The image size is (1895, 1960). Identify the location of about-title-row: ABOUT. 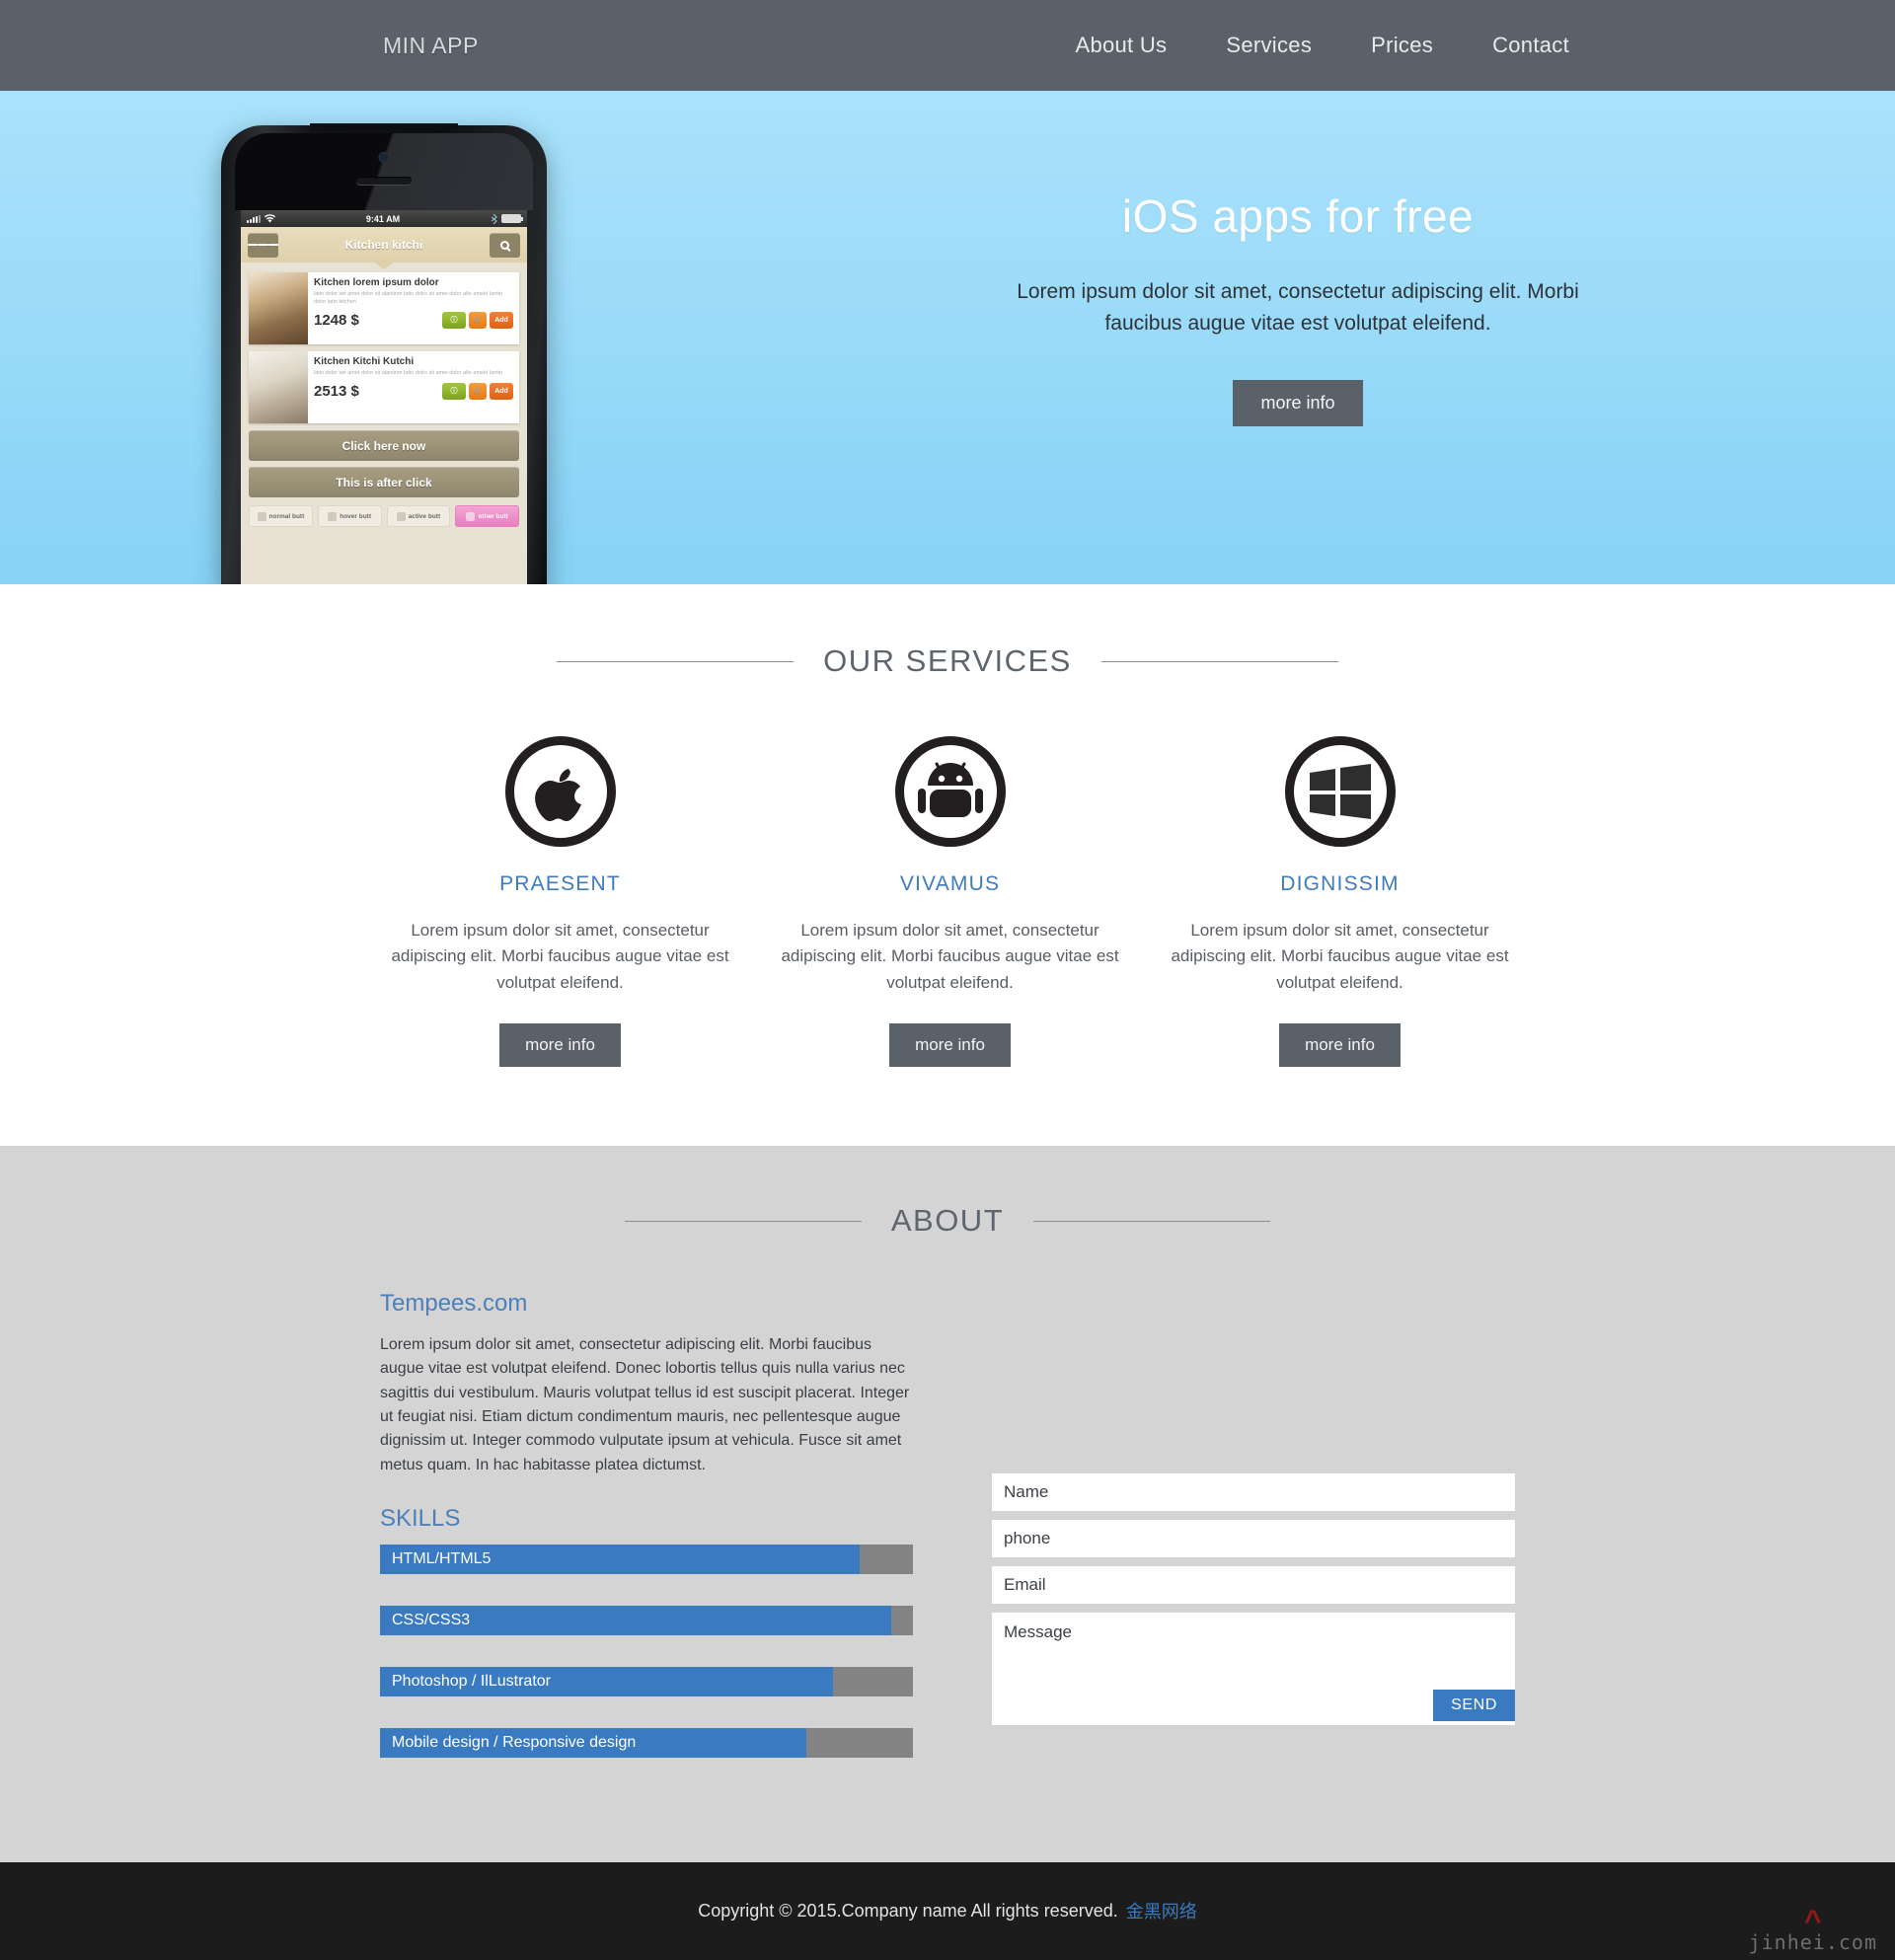
(948, 1221).